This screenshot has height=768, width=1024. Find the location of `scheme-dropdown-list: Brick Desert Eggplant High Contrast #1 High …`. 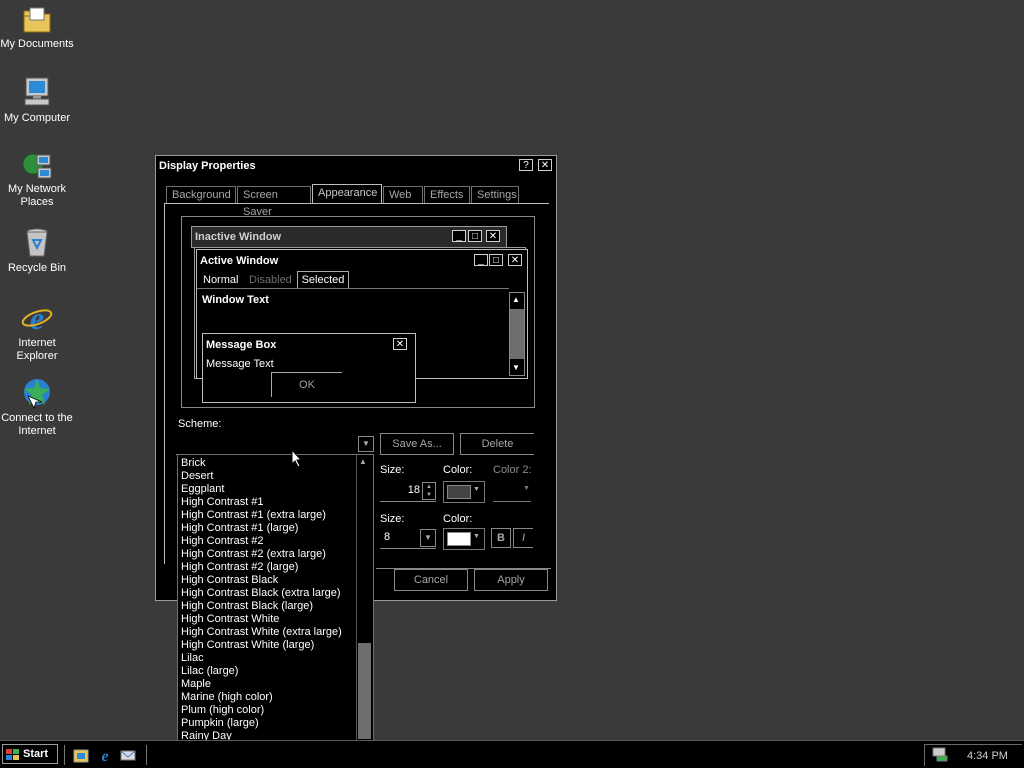

scheme-dropdown-list: Brick Desert Eggplant High Contrast #1 High … is located at coordinates (275, 604).